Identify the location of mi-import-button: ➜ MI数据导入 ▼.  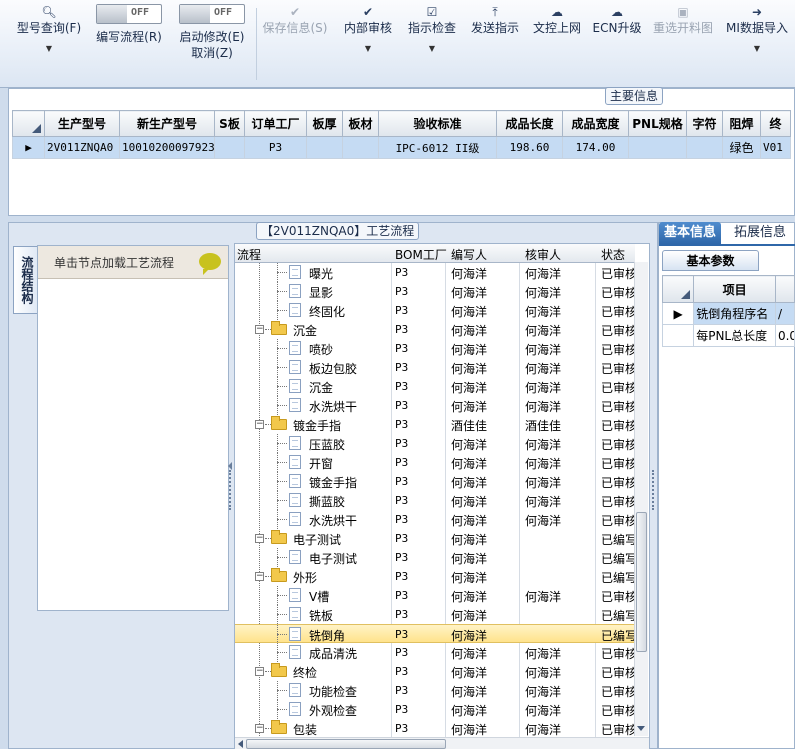
(757, 44).